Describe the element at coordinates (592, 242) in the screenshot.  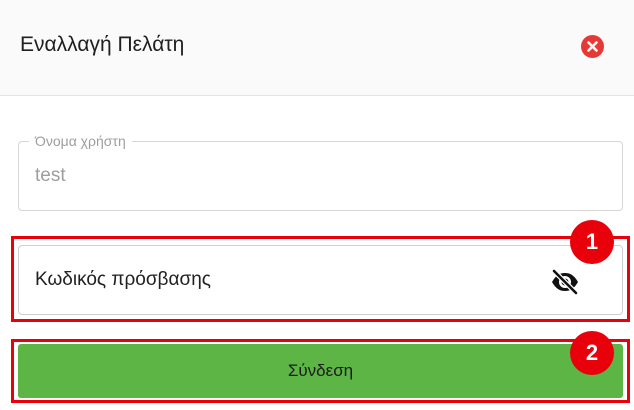
I see `annotation-marker-1: 1` at that location.